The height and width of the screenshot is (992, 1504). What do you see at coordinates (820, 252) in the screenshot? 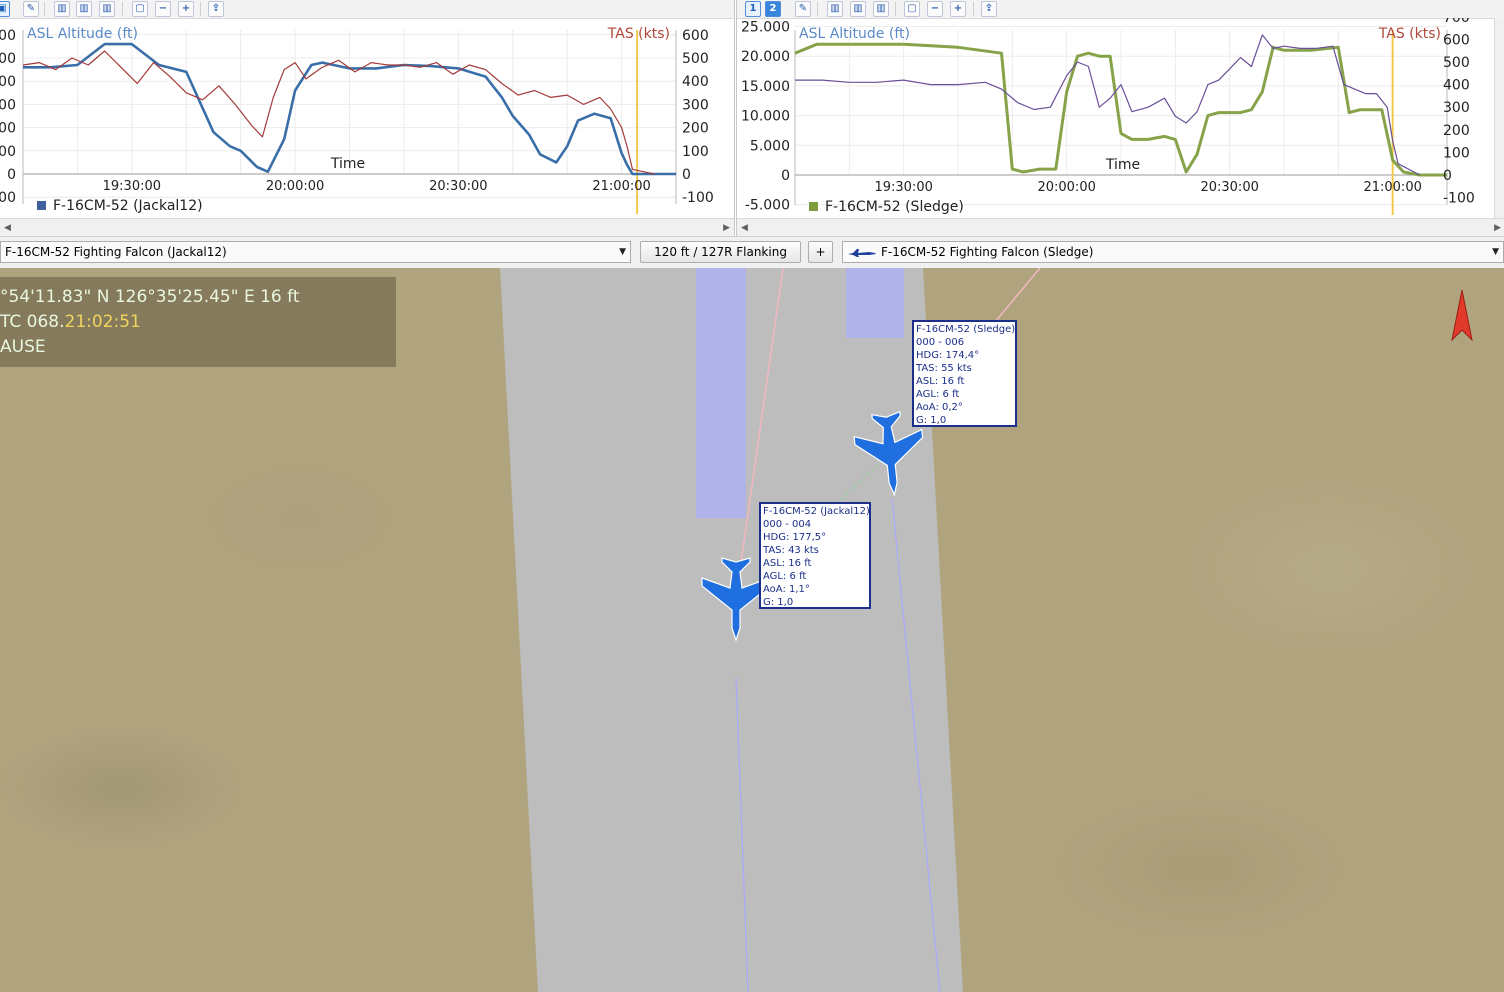
I see `add-pair-button: +` at bounding box center [820, 252].